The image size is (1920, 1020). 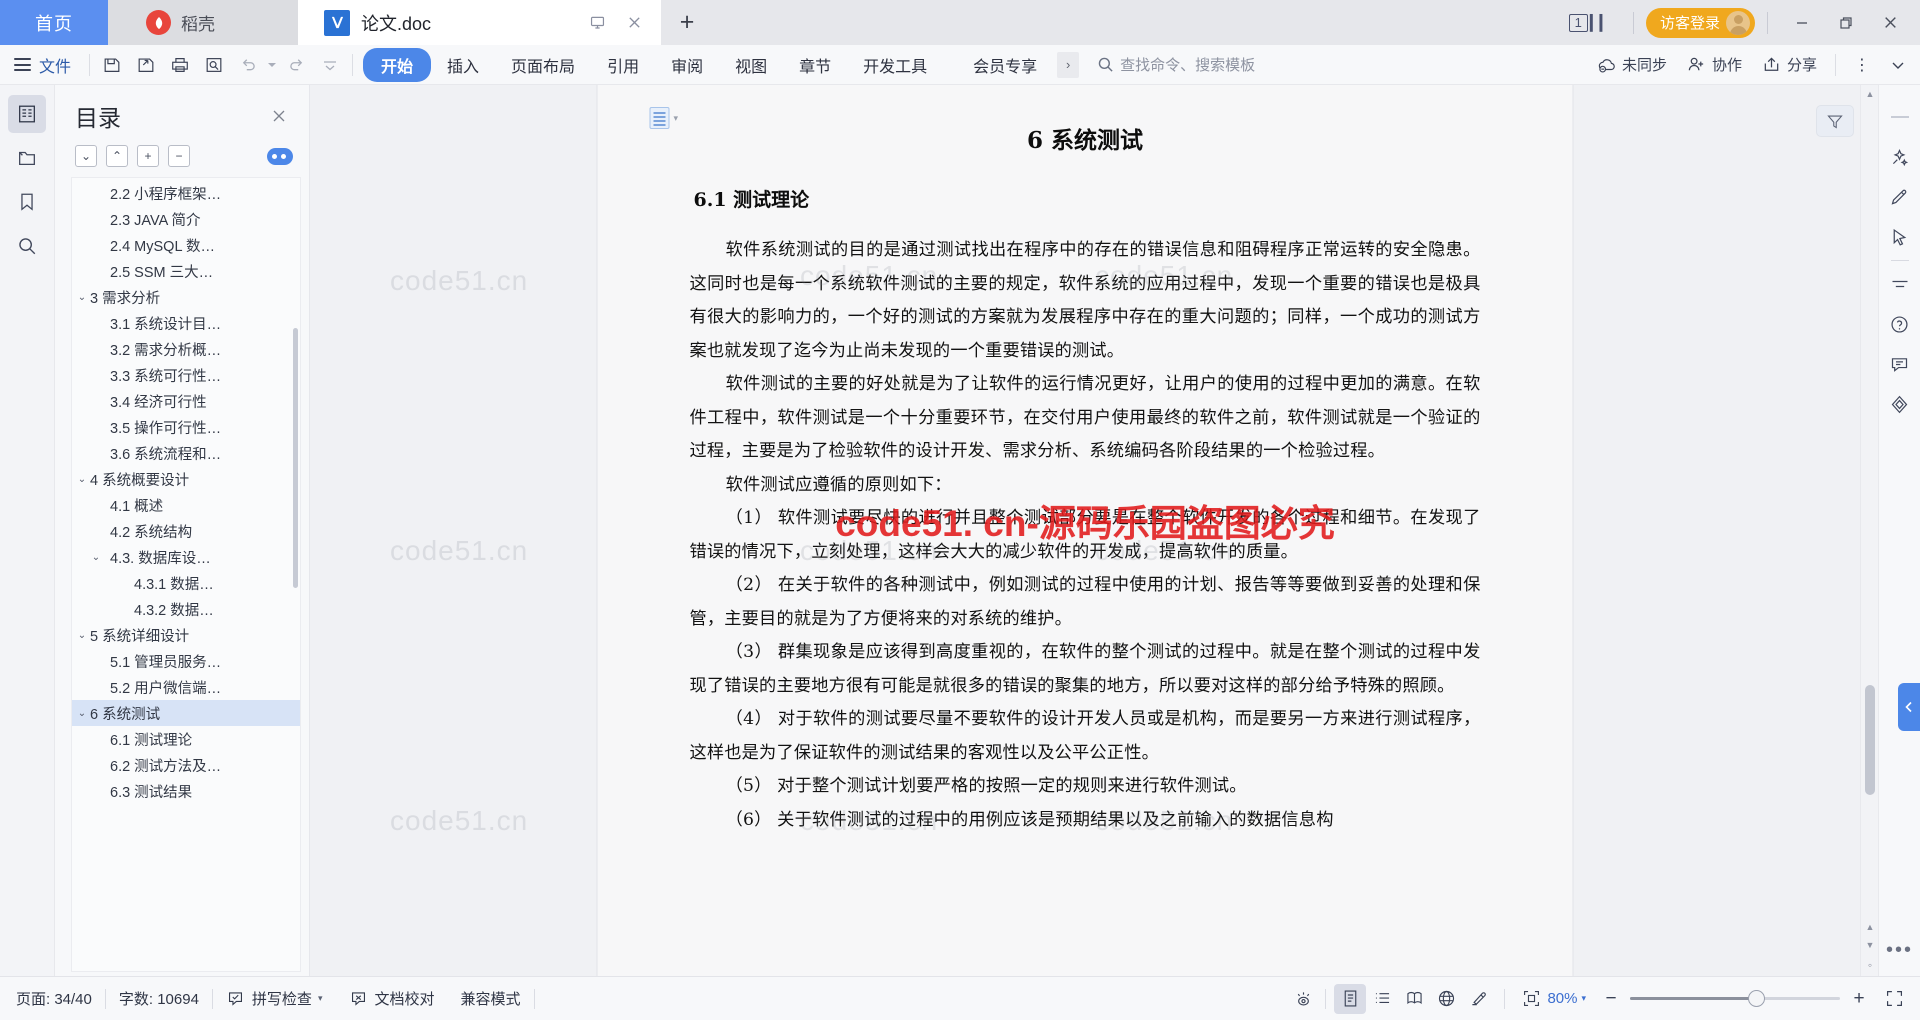 What do you see at coordinates (1898, 65) in the screenshot?
I see `ribbon-collapse-button` at bounding box center [1898, 65].